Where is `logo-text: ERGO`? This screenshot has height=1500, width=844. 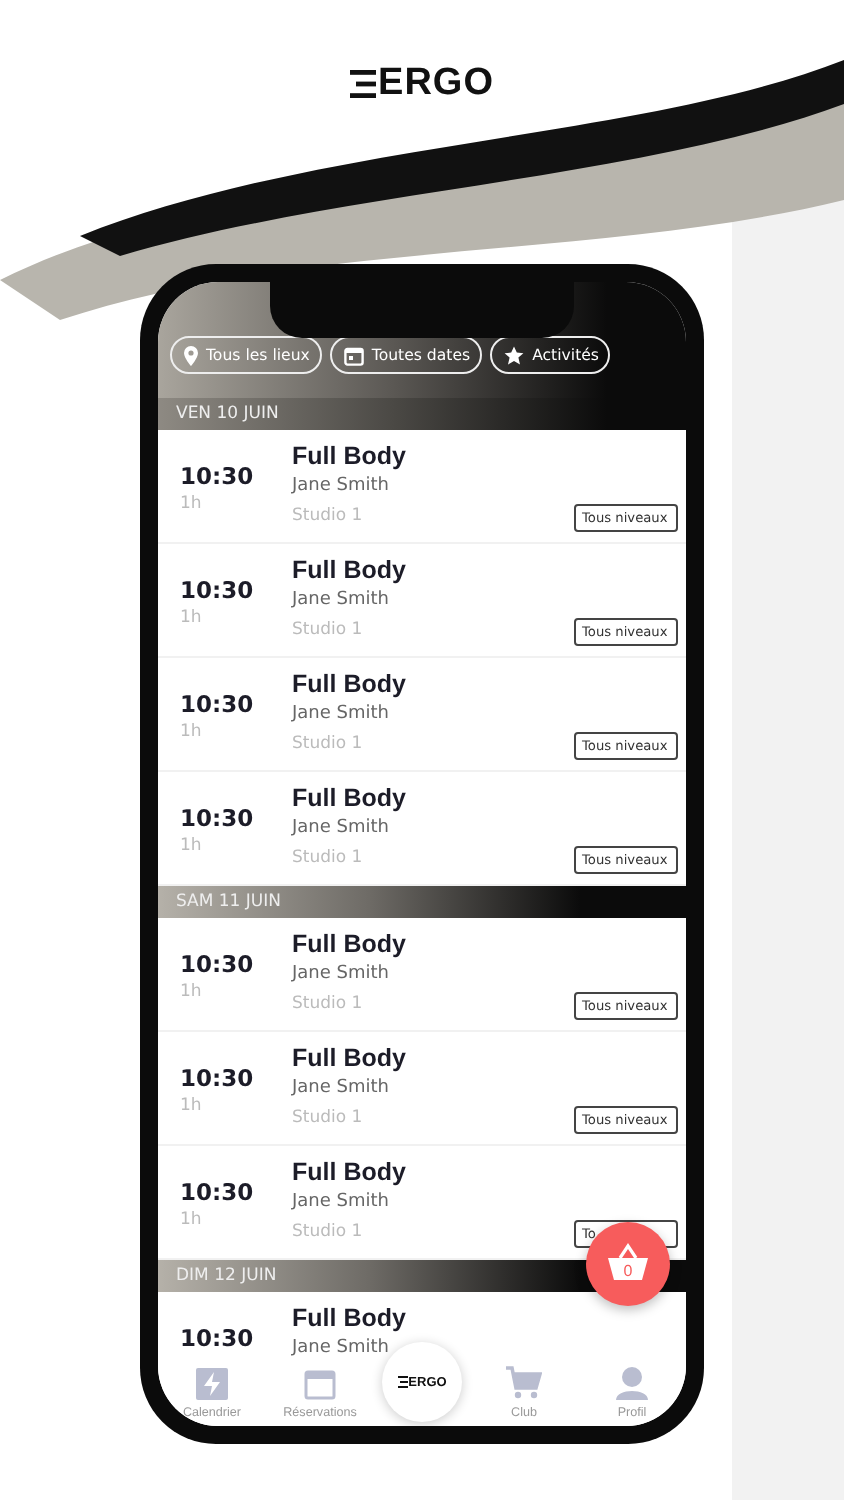 logo-text: ERGO is located at coordinates (436, 84).